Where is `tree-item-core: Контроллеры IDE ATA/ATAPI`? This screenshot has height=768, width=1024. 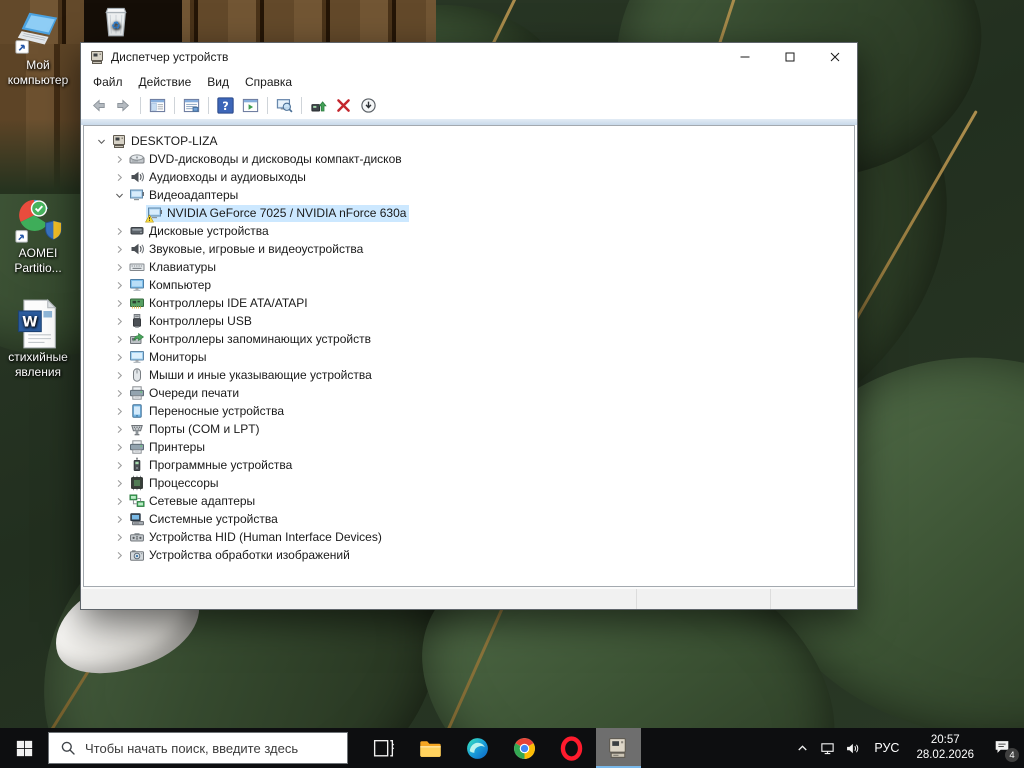
tree-item-core: Контроллеры IDE ATA/ATAPI is located at coordinates (219, 303).